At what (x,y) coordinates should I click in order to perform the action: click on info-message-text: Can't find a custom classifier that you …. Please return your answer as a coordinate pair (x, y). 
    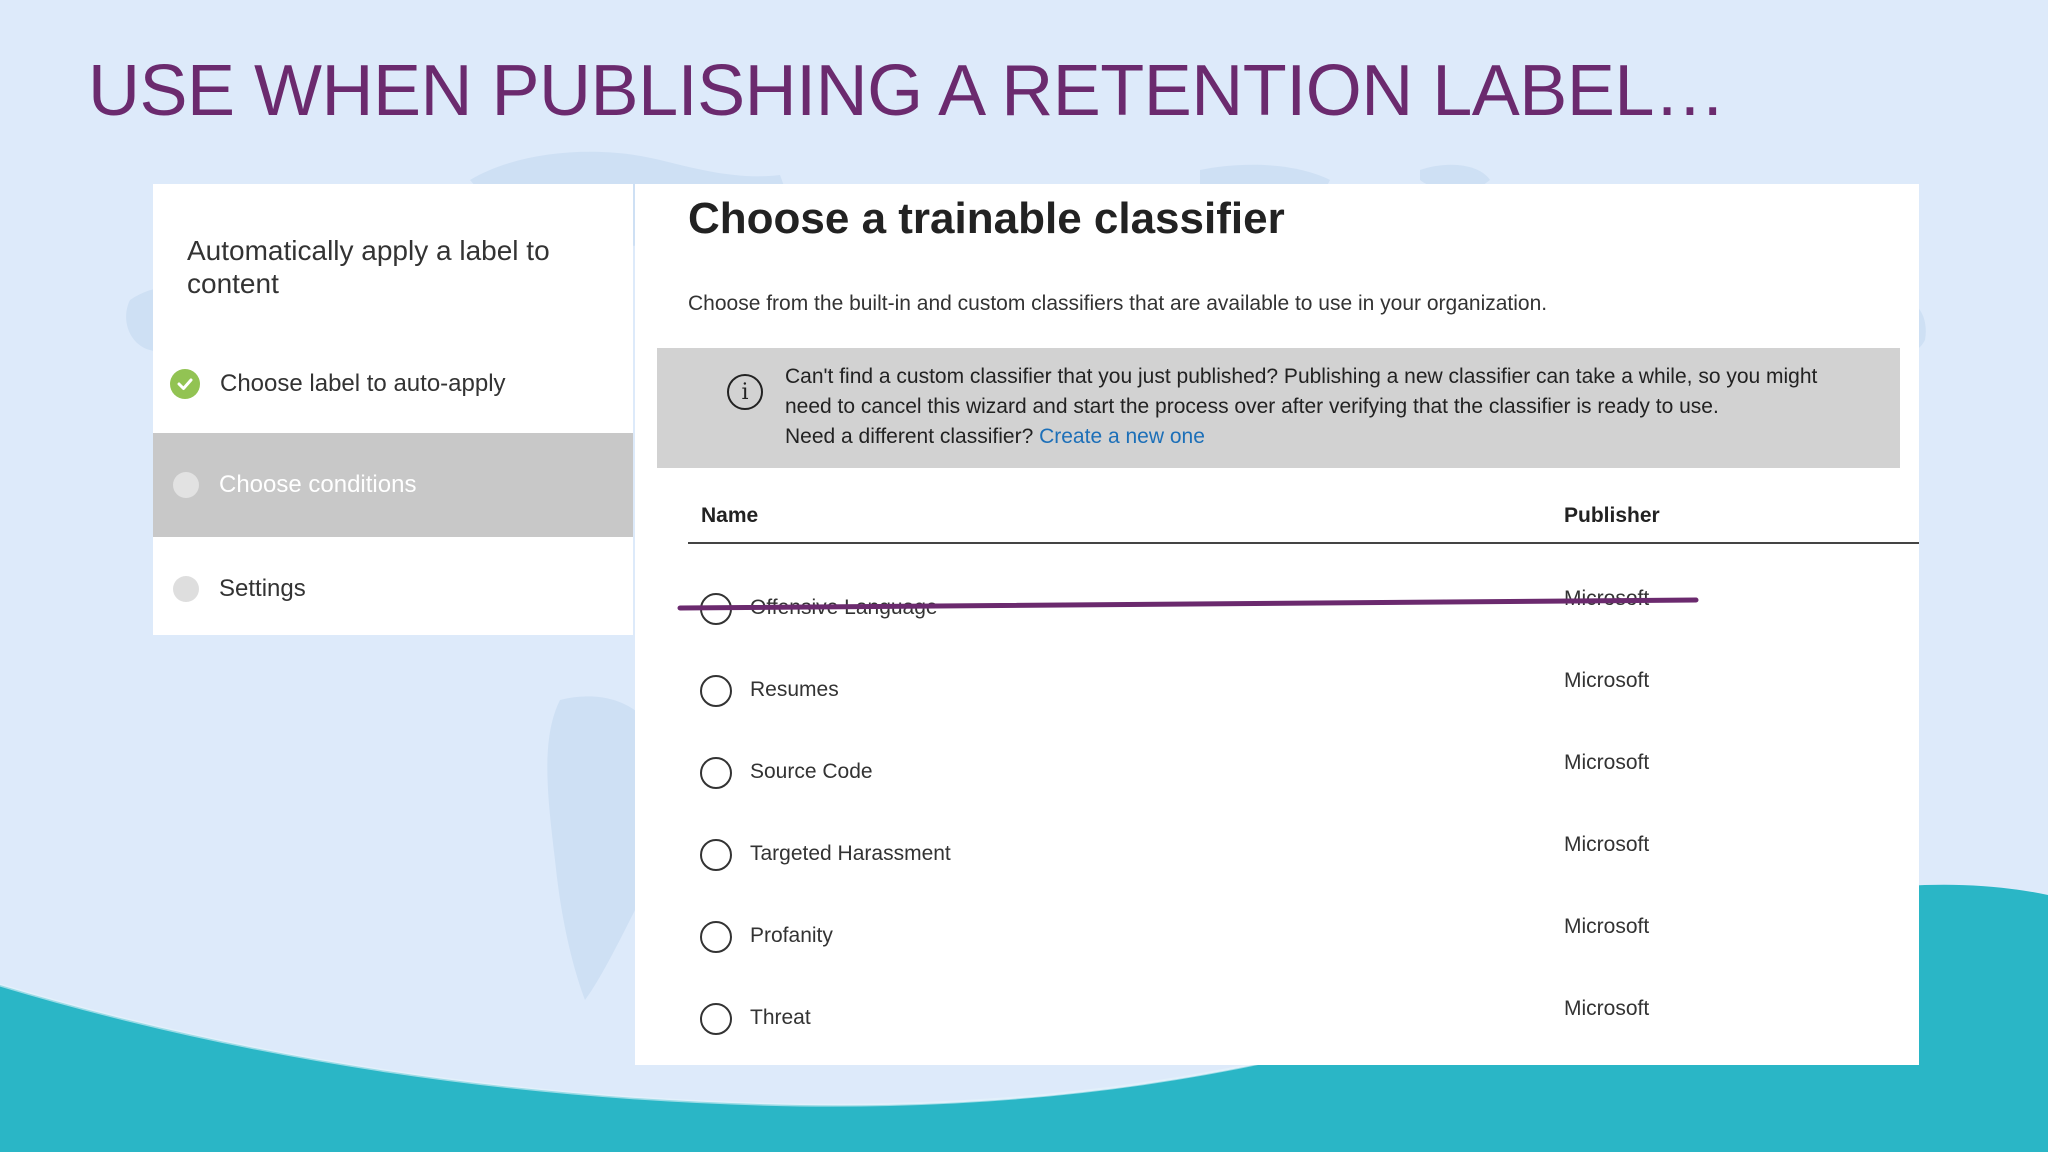
    Looking at the image, I should click on (1335, 407).